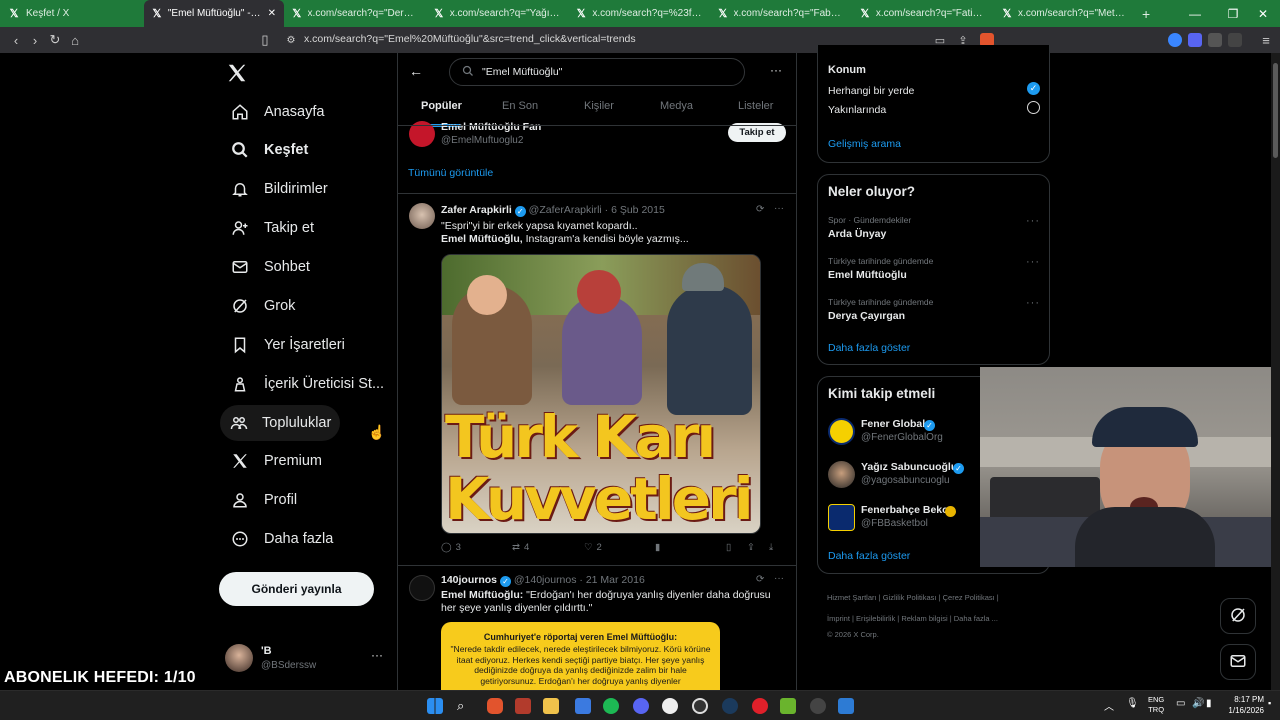 The image size is (1280, 720). I want to click on nav-profile: Profil, so click(263, 500).